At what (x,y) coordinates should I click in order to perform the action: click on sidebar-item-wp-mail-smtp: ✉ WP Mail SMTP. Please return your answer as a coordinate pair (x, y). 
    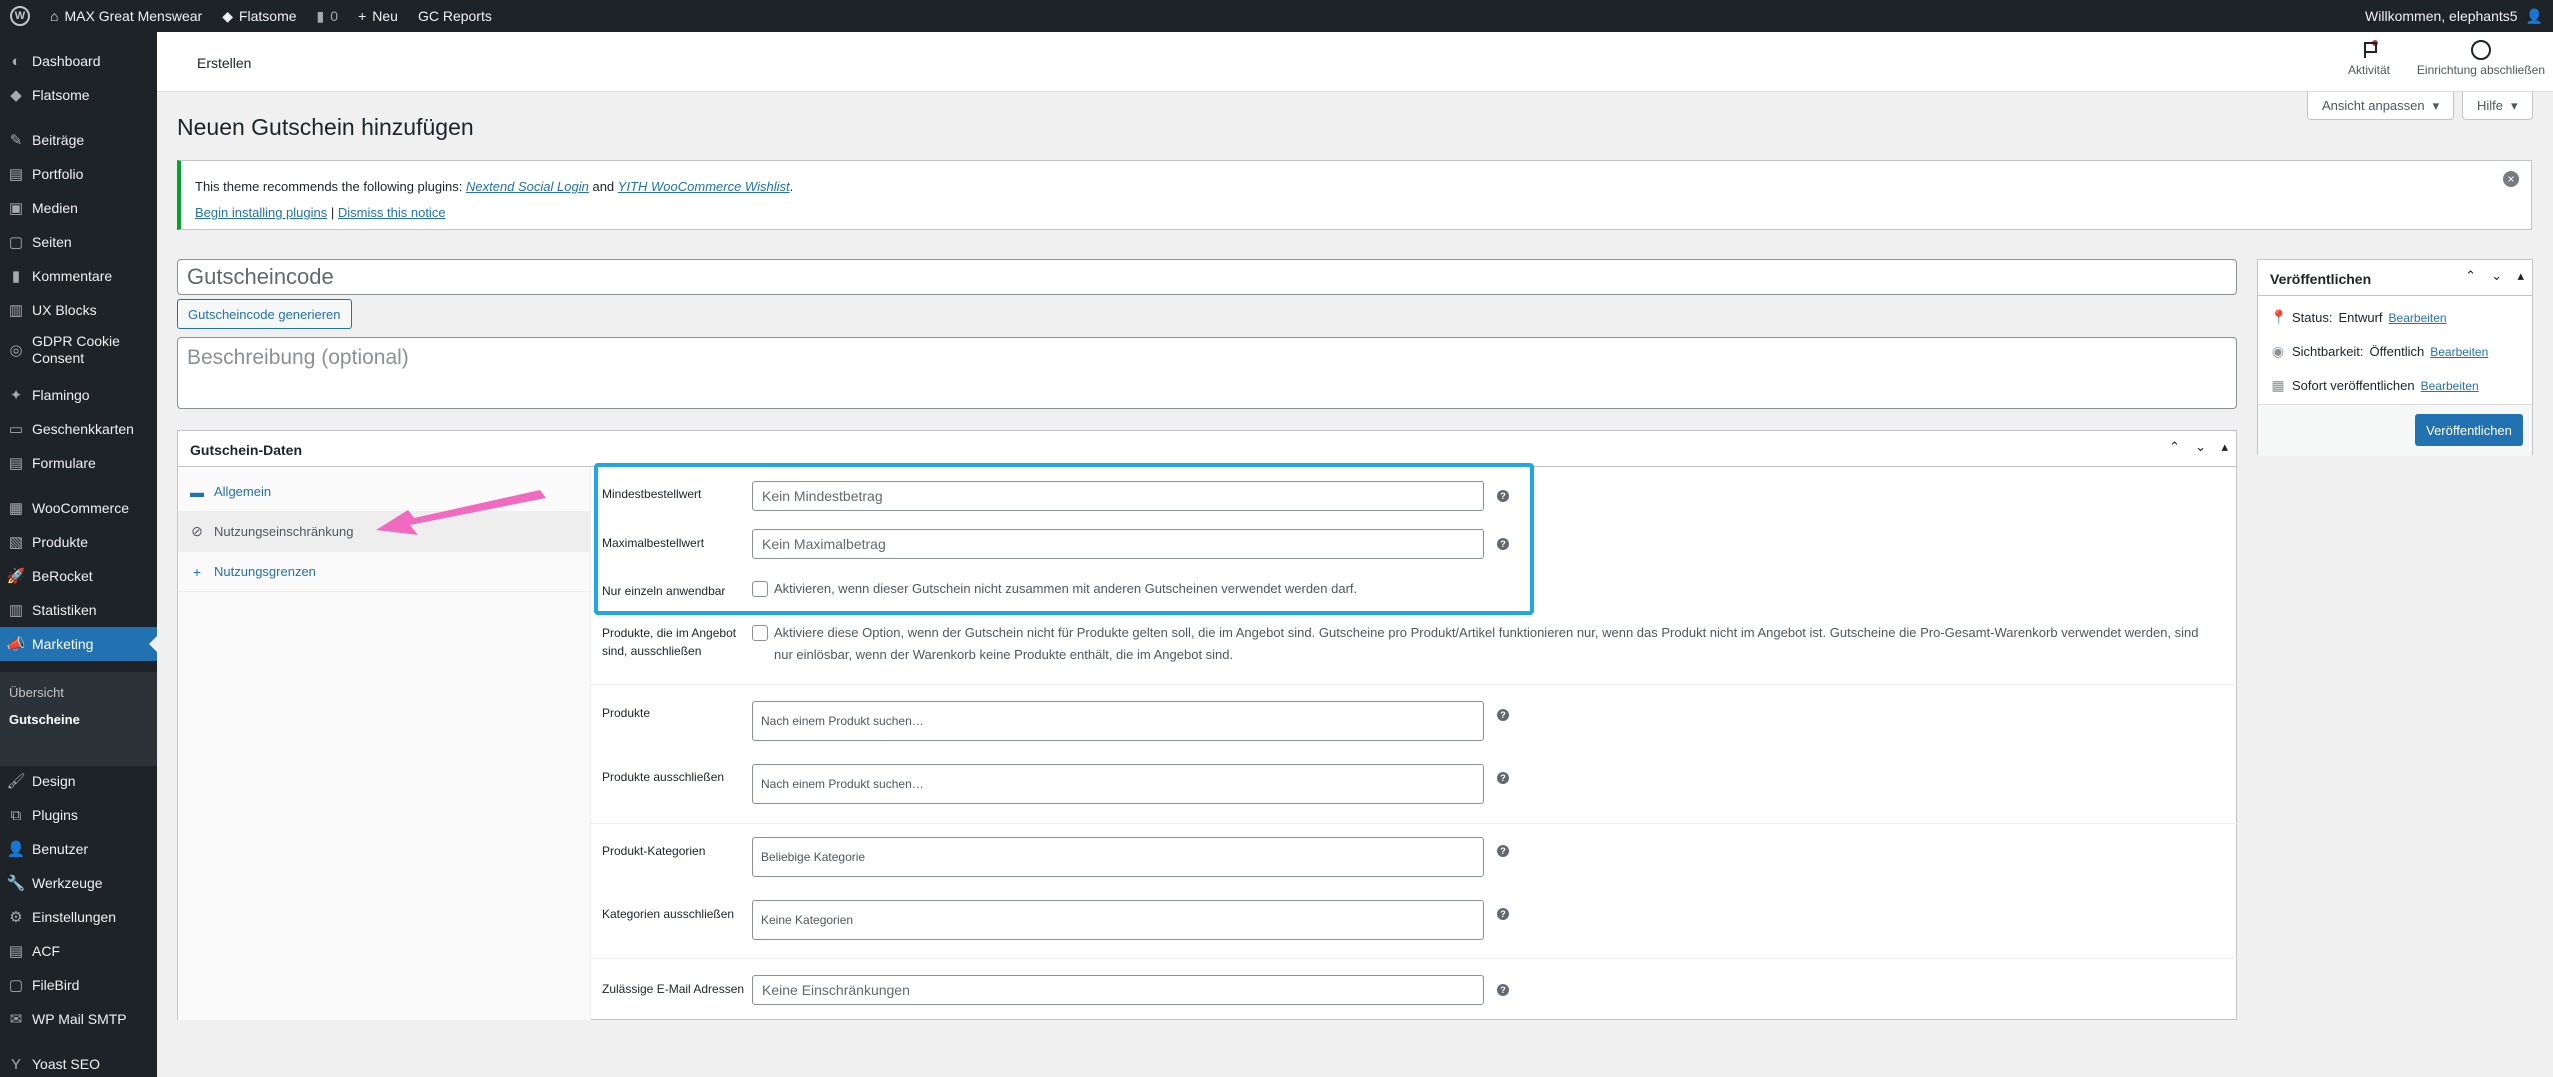
    Looking at the image, I should click on (78, 1019).